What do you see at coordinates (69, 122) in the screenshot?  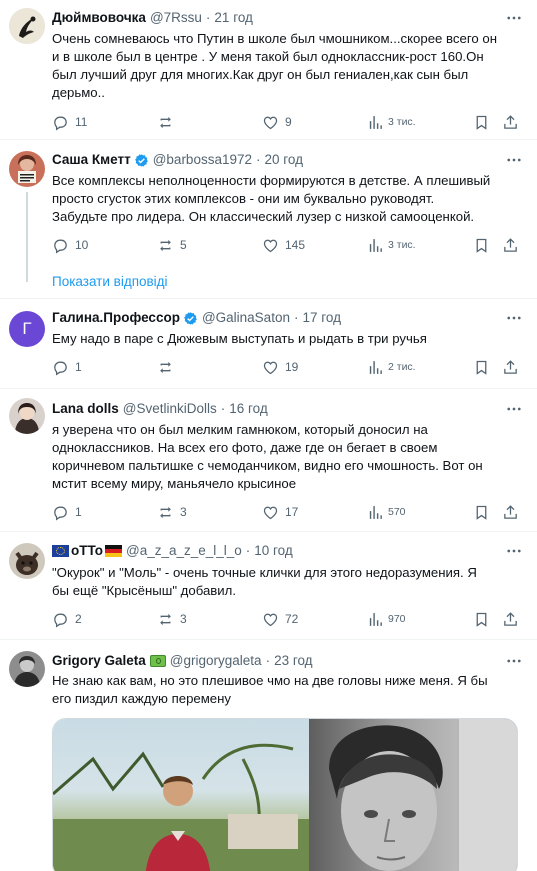 I see `reply-button: 11` at bounding box center [69, 122].